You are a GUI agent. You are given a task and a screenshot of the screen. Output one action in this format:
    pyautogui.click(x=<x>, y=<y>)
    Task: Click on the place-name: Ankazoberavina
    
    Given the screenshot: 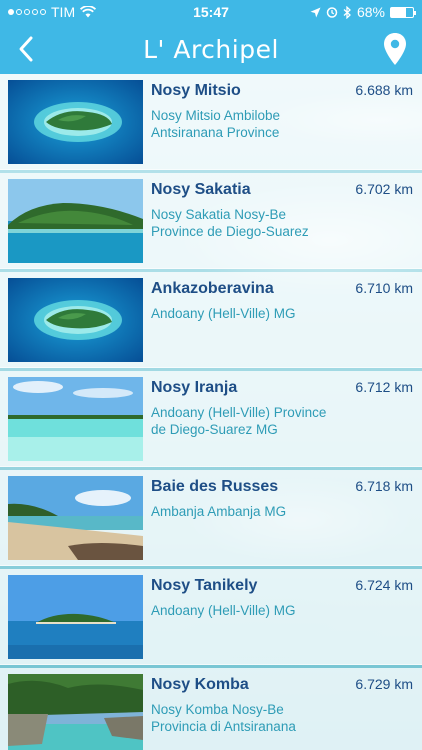 What is the action you would take?
    pyautogui.click(x=212, y=288)
    